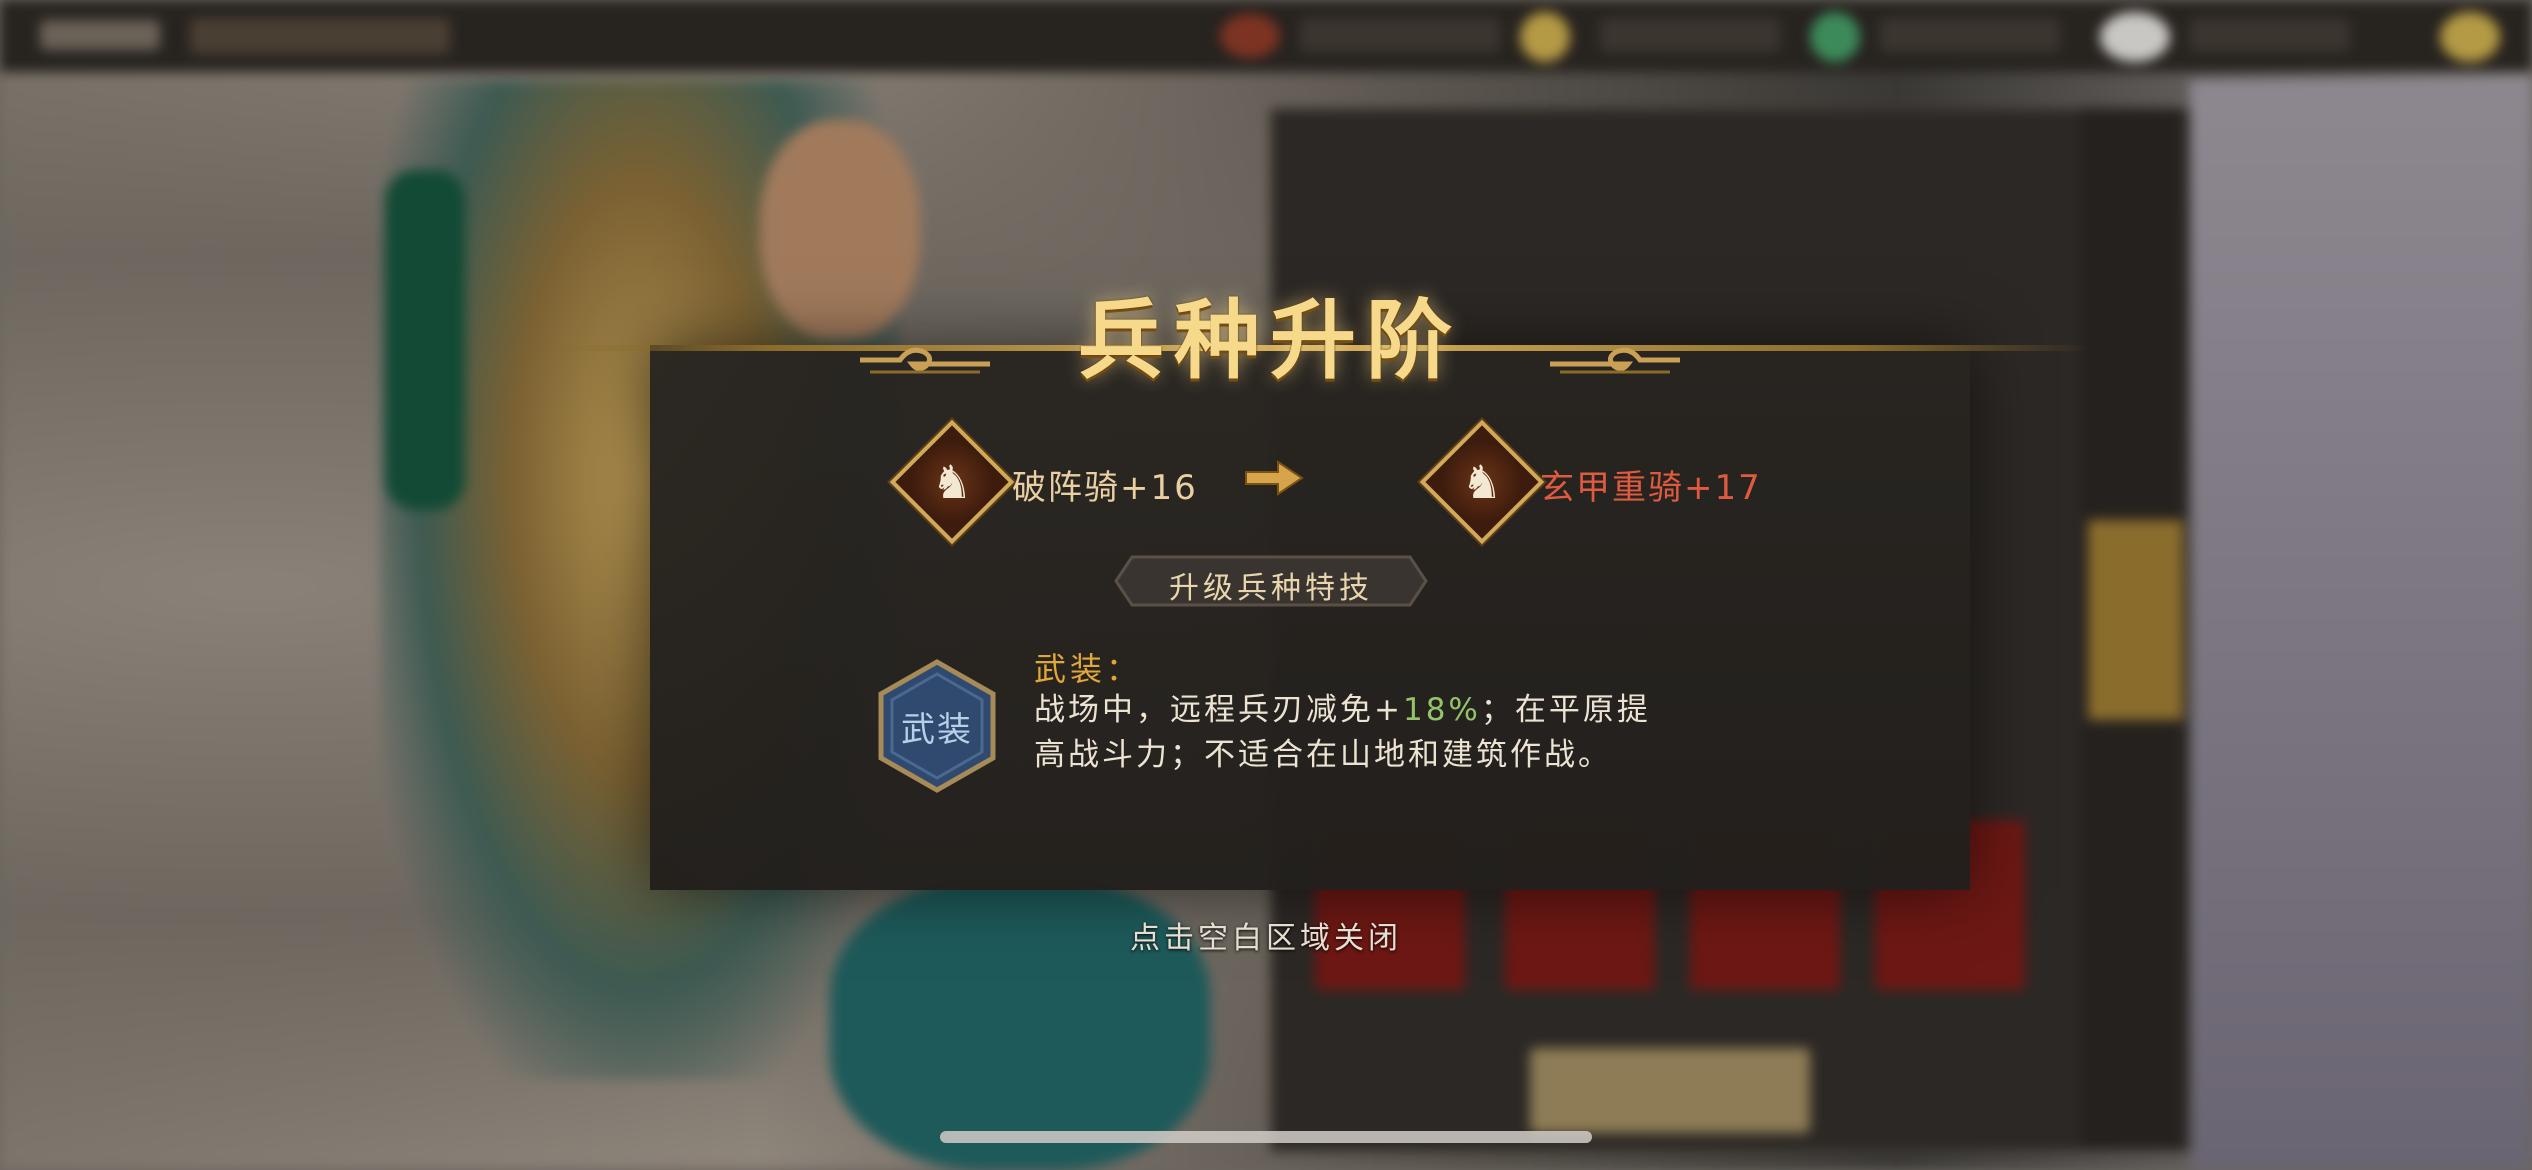 The image size is (2532, 1170). I want to click on section-label: 升级兵种特技, so click(1271, 581).